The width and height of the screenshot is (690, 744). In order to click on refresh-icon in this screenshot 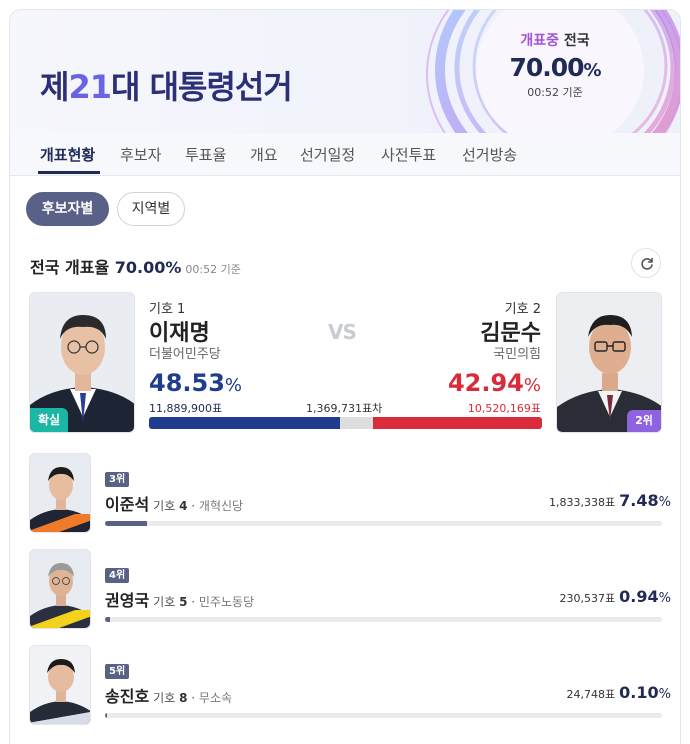, I will do `click(647, 263)`.